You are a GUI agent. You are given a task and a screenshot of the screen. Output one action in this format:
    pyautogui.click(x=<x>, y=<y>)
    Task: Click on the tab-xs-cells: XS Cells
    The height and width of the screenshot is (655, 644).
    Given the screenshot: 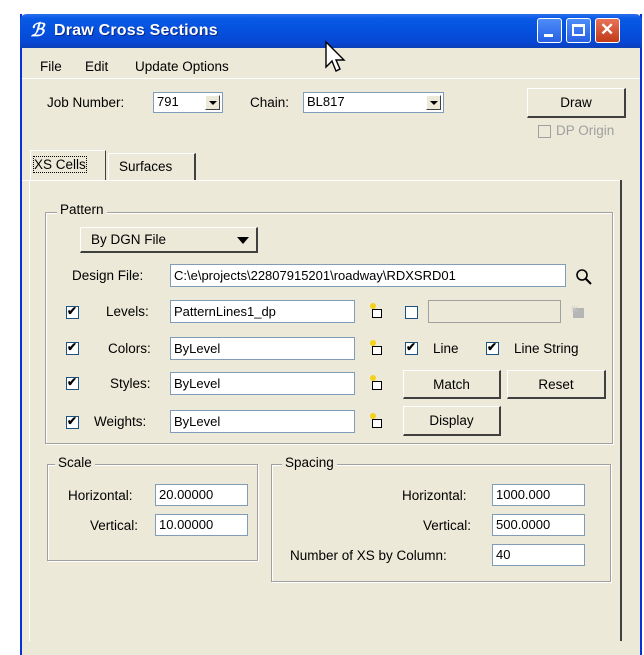 What is the action you would take?
    pyautogui.click(x=68, y=165)
    